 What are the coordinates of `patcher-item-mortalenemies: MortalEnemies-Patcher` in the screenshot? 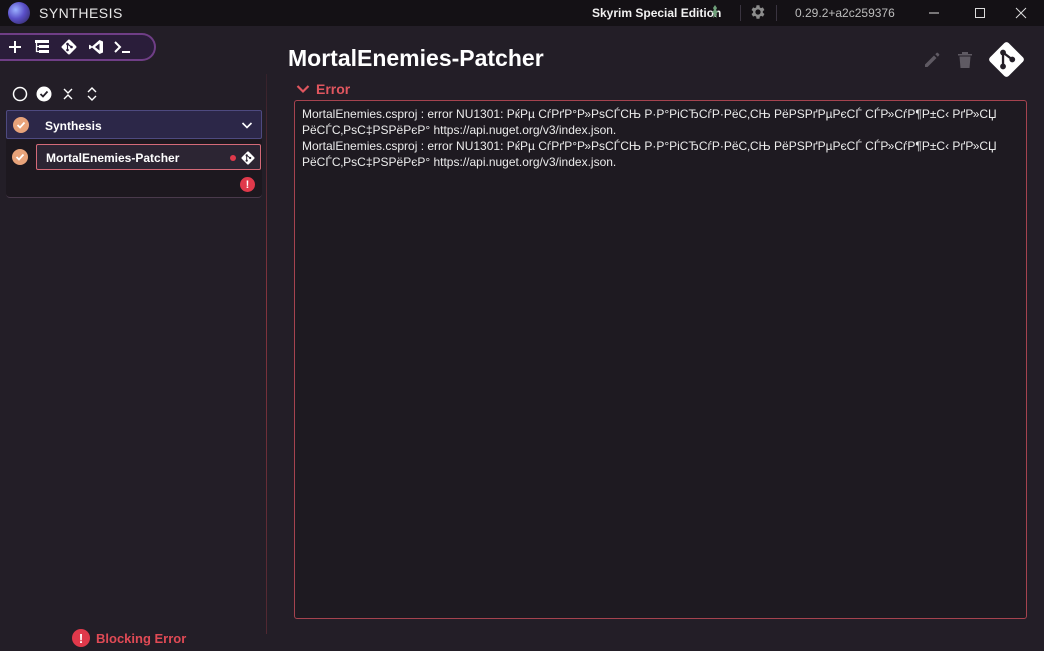 It's located at (148, 157).